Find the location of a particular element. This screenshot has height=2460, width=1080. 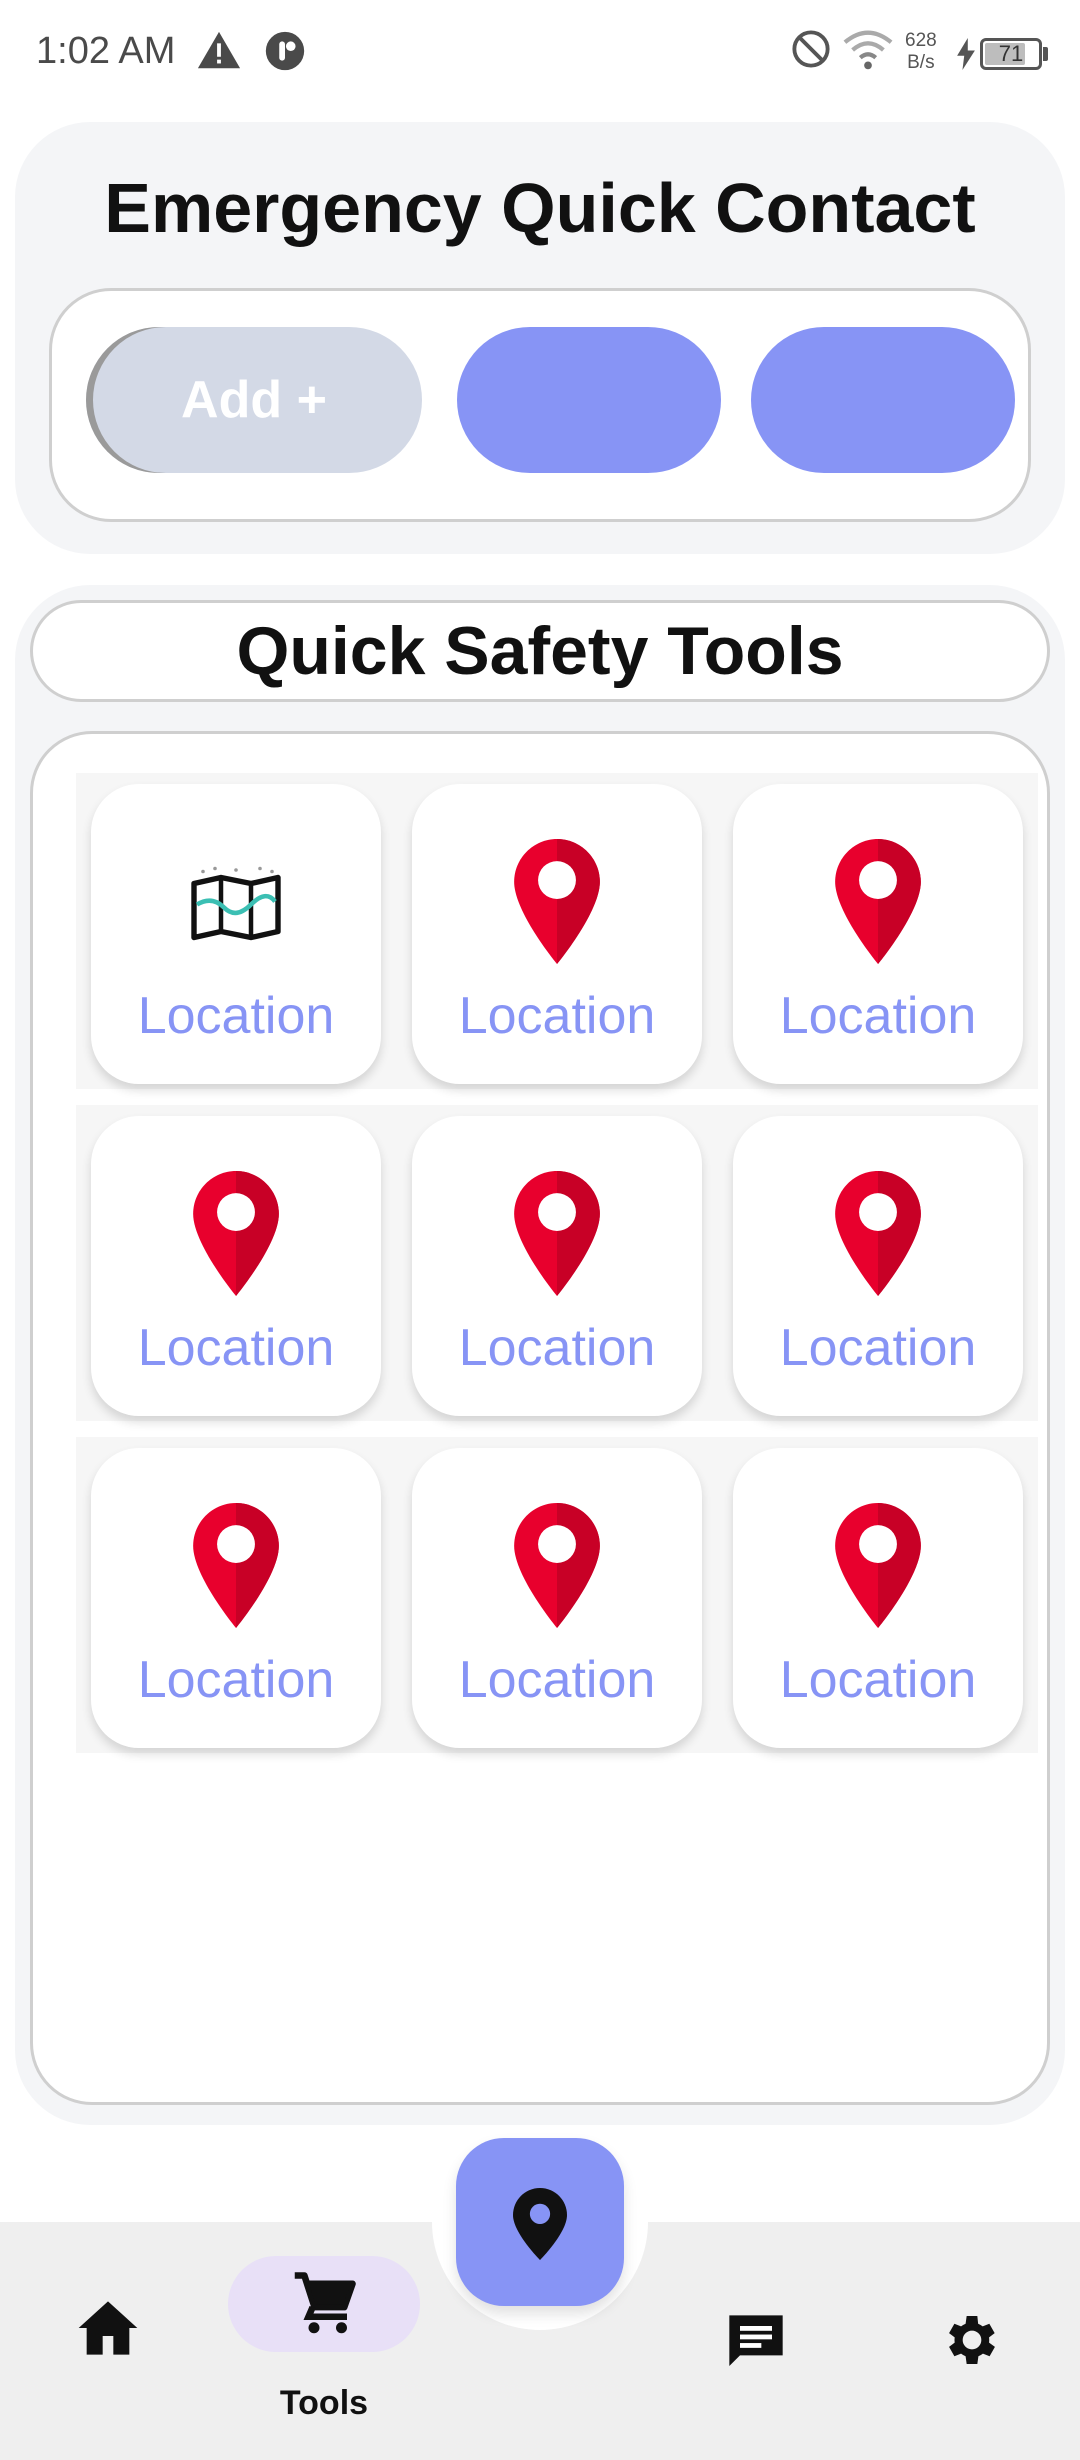

contact-slot-1-button is located at coordinates (589, 400).